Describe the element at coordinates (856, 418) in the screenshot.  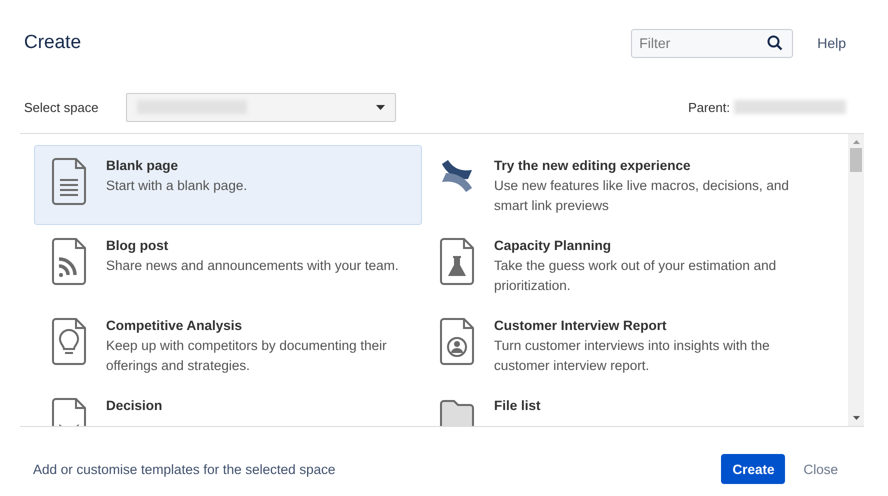
I see `scroll-down-icon` at that location.